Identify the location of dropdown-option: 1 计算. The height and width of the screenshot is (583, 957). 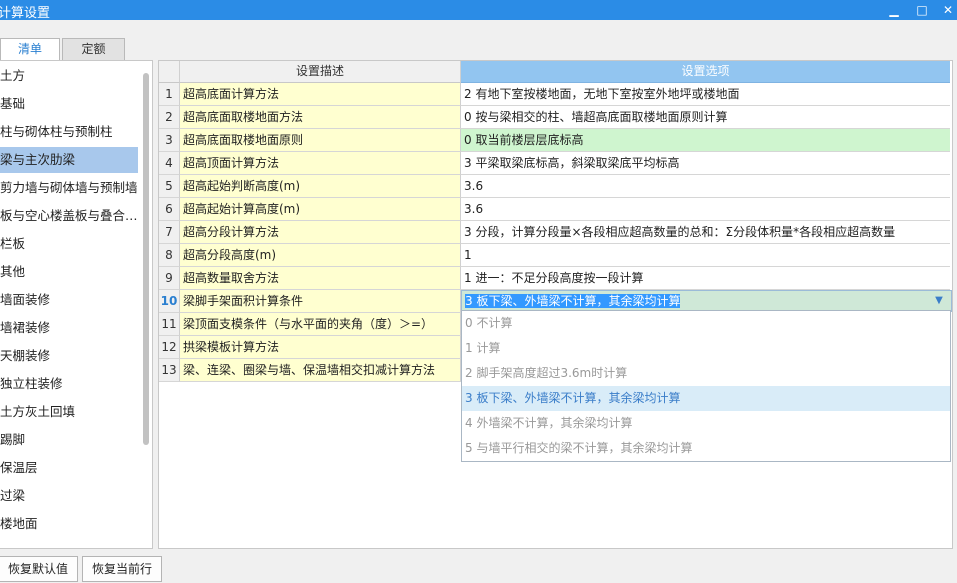
(706, 348).